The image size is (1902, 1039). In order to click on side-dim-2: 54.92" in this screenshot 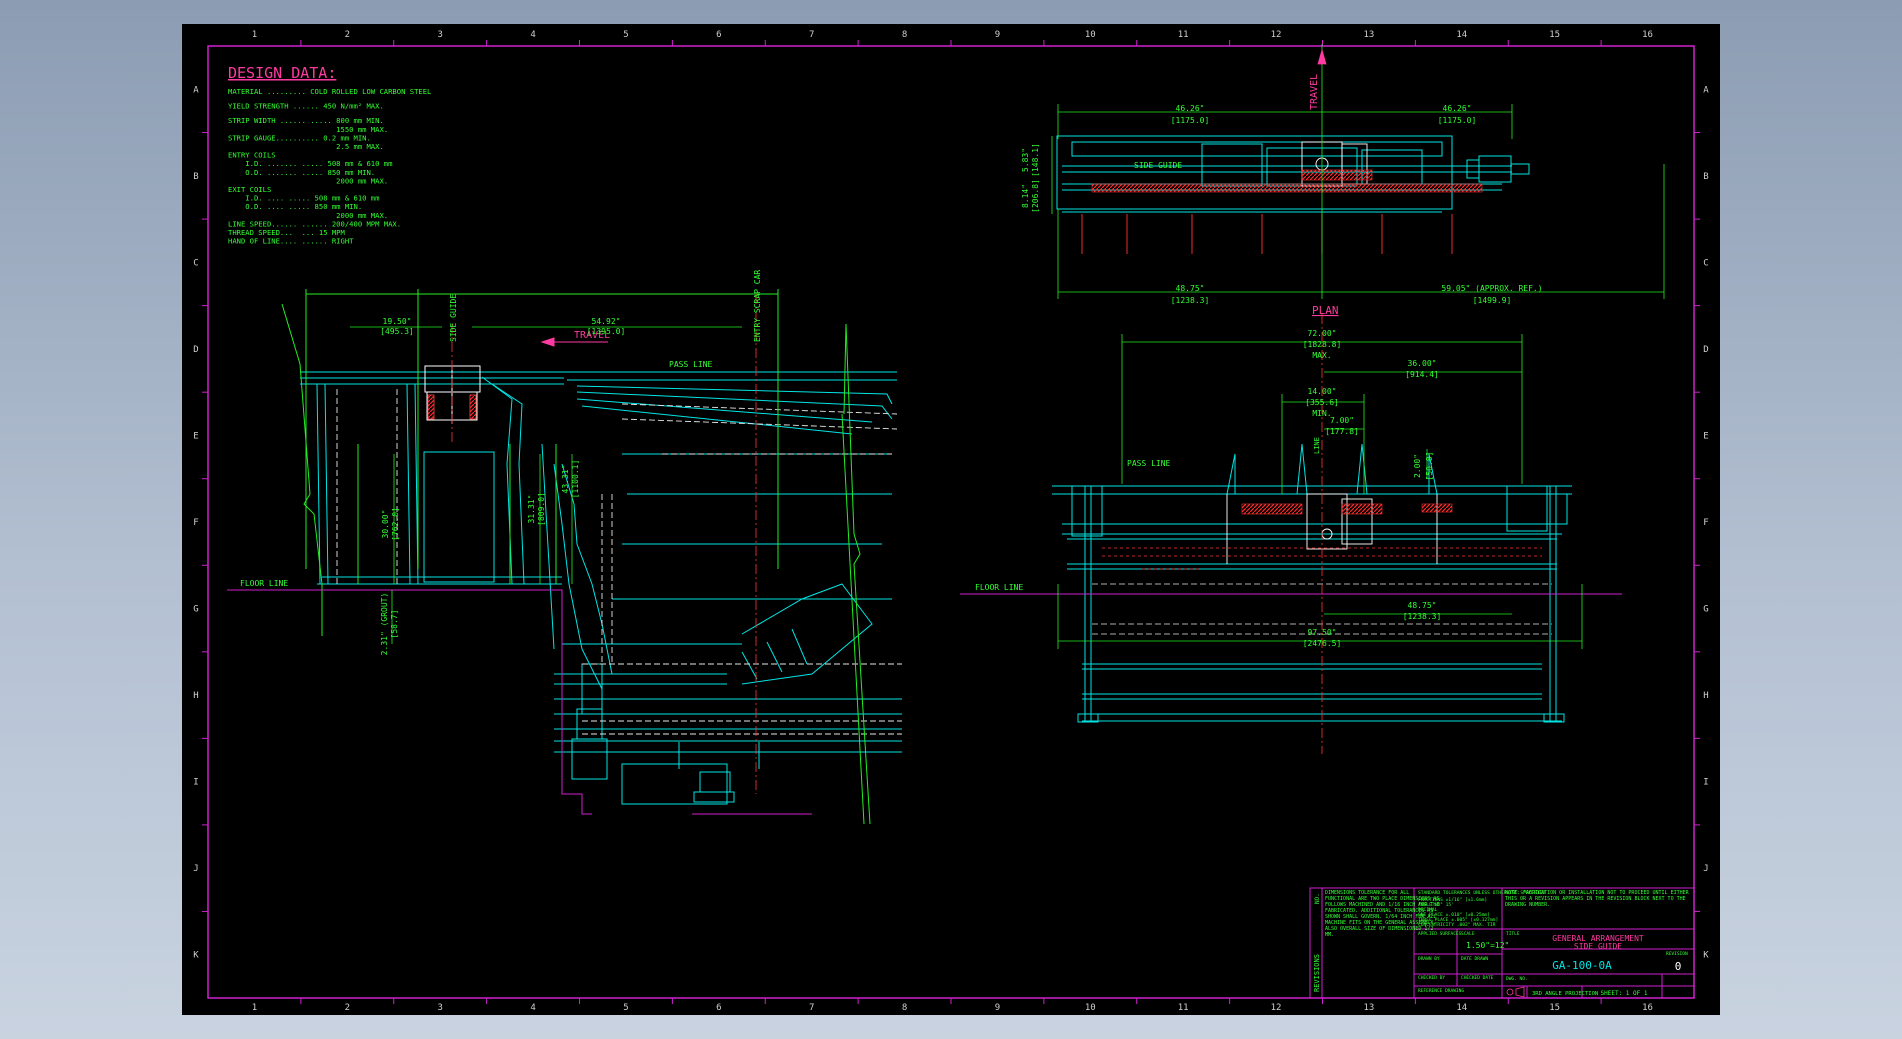, I will do `click(606, 321)`.